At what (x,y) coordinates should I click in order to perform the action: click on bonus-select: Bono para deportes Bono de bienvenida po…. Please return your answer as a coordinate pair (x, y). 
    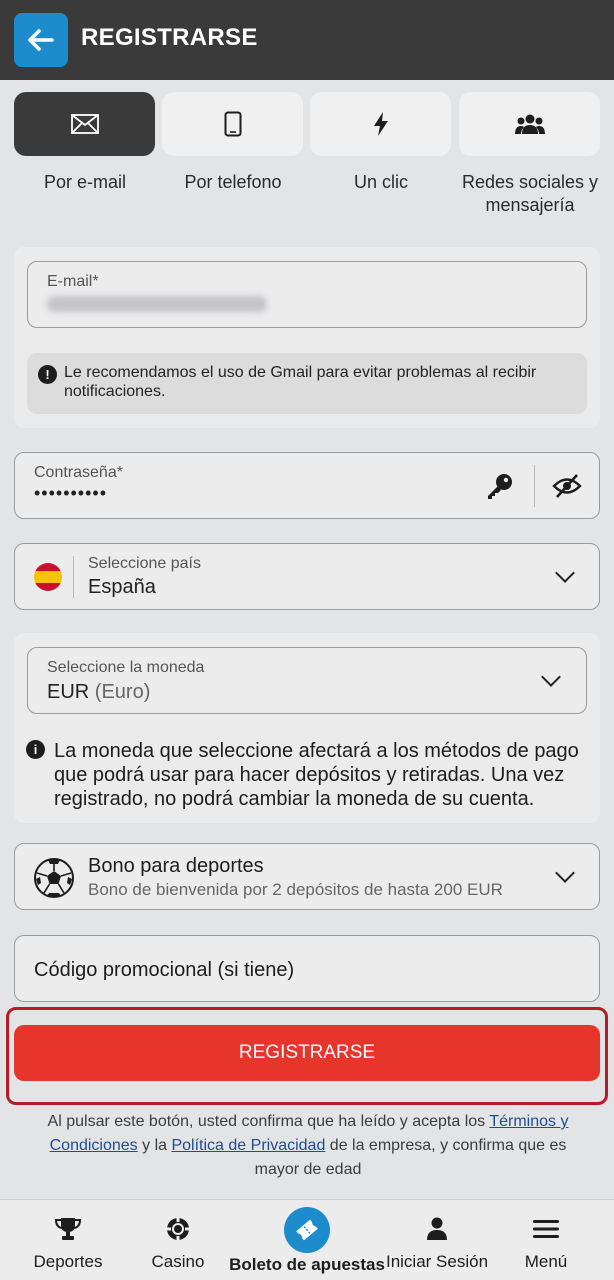
    Looking at the image, I should click on (307, 876).